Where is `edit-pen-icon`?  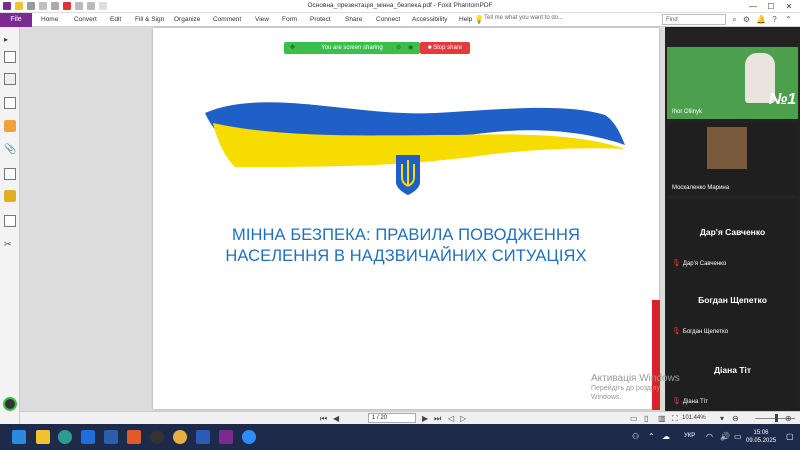
edit-pen-icon is located at coordinates (10, 404).